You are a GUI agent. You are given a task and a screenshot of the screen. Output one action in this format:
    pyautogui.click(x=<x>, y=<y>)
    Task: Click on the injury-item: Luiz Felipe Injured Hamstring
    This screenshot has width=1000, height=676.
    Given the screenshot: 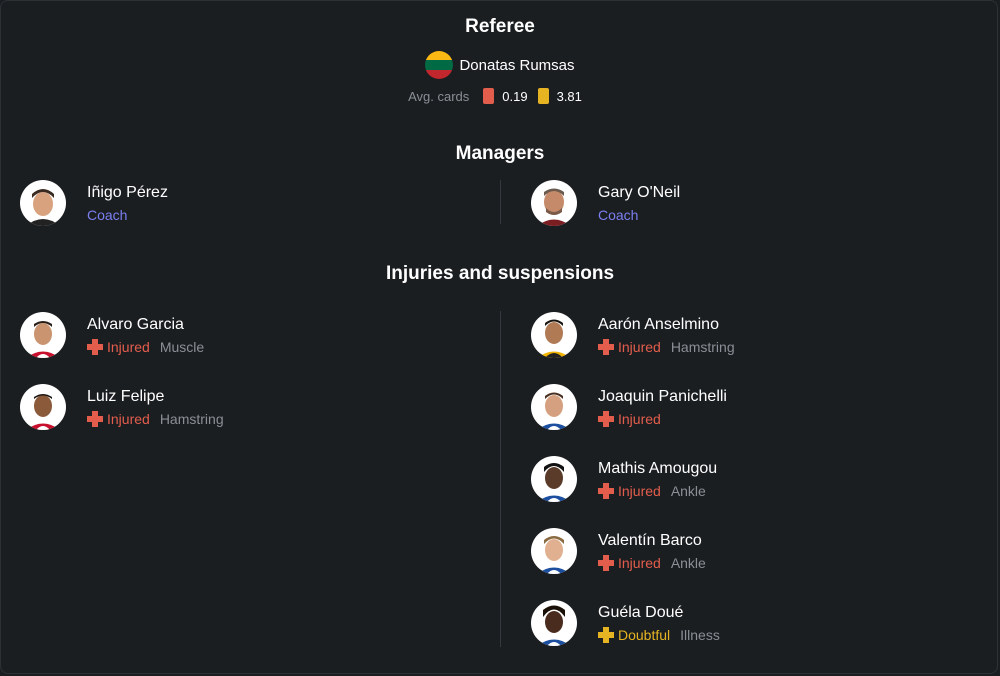 What is the action you would take?
    pyautogui.click(x=122, y=407)
    